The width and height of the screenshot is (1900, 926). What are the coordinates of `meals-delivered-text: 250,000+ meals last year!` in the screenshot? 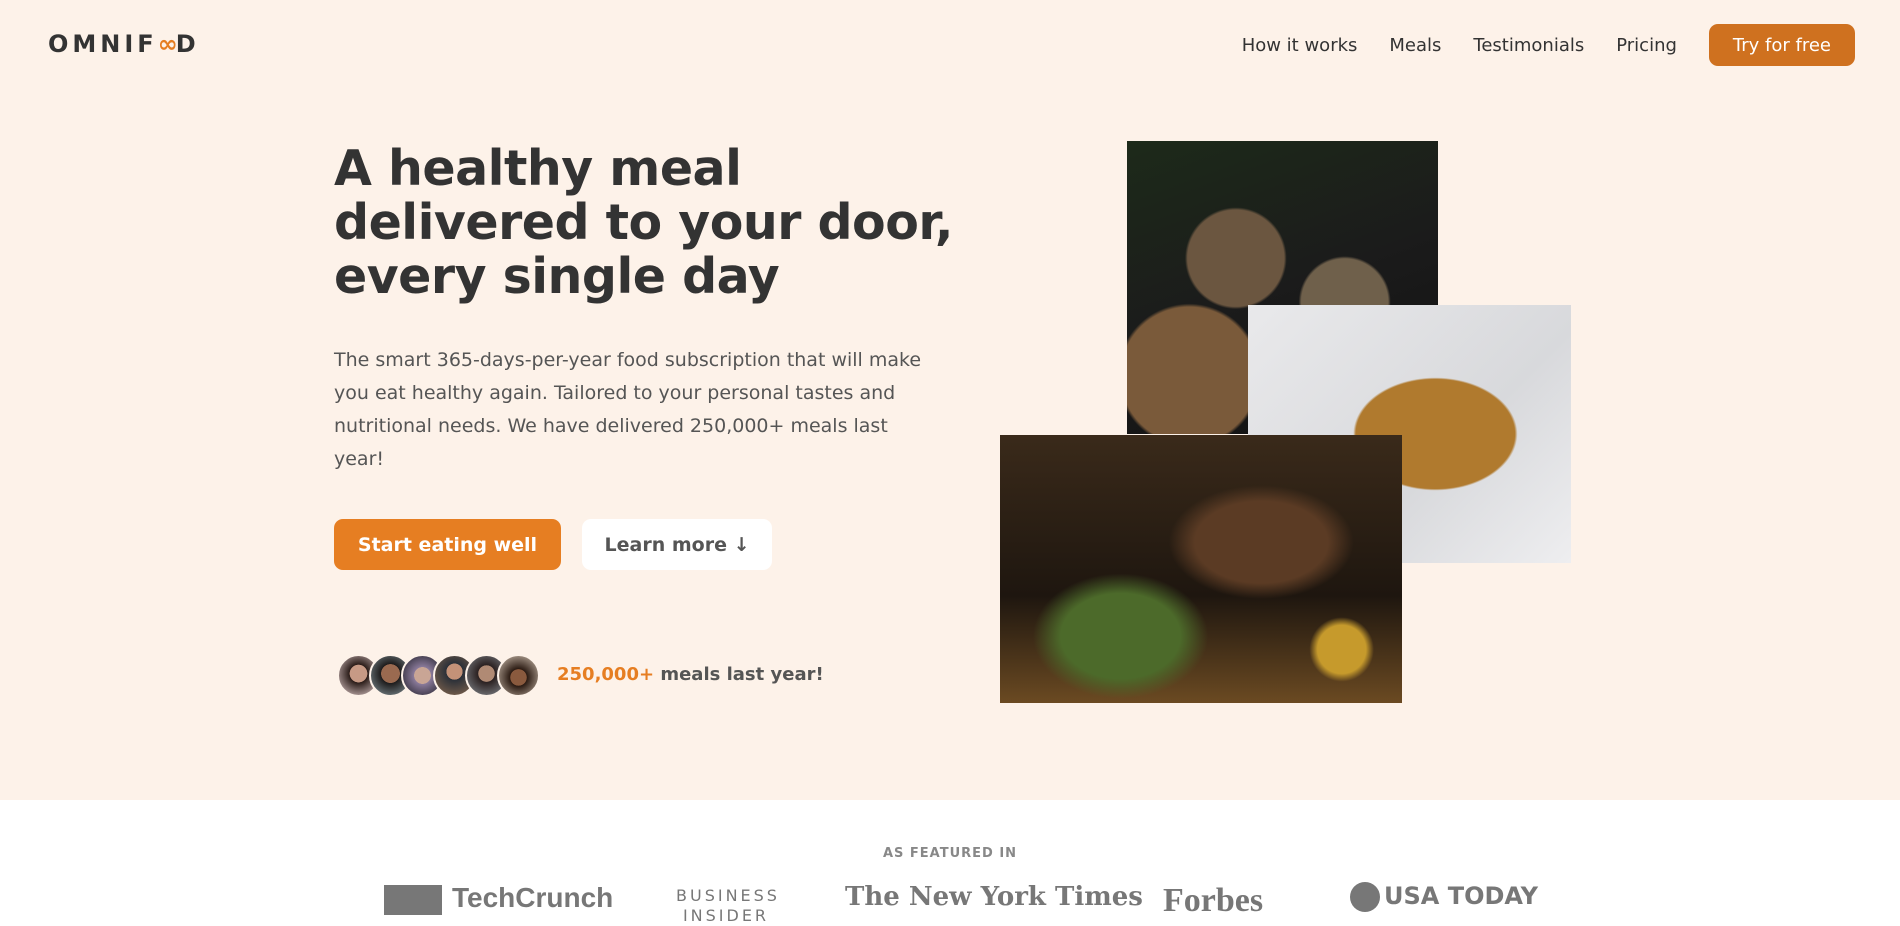 It's located at (690, 674).